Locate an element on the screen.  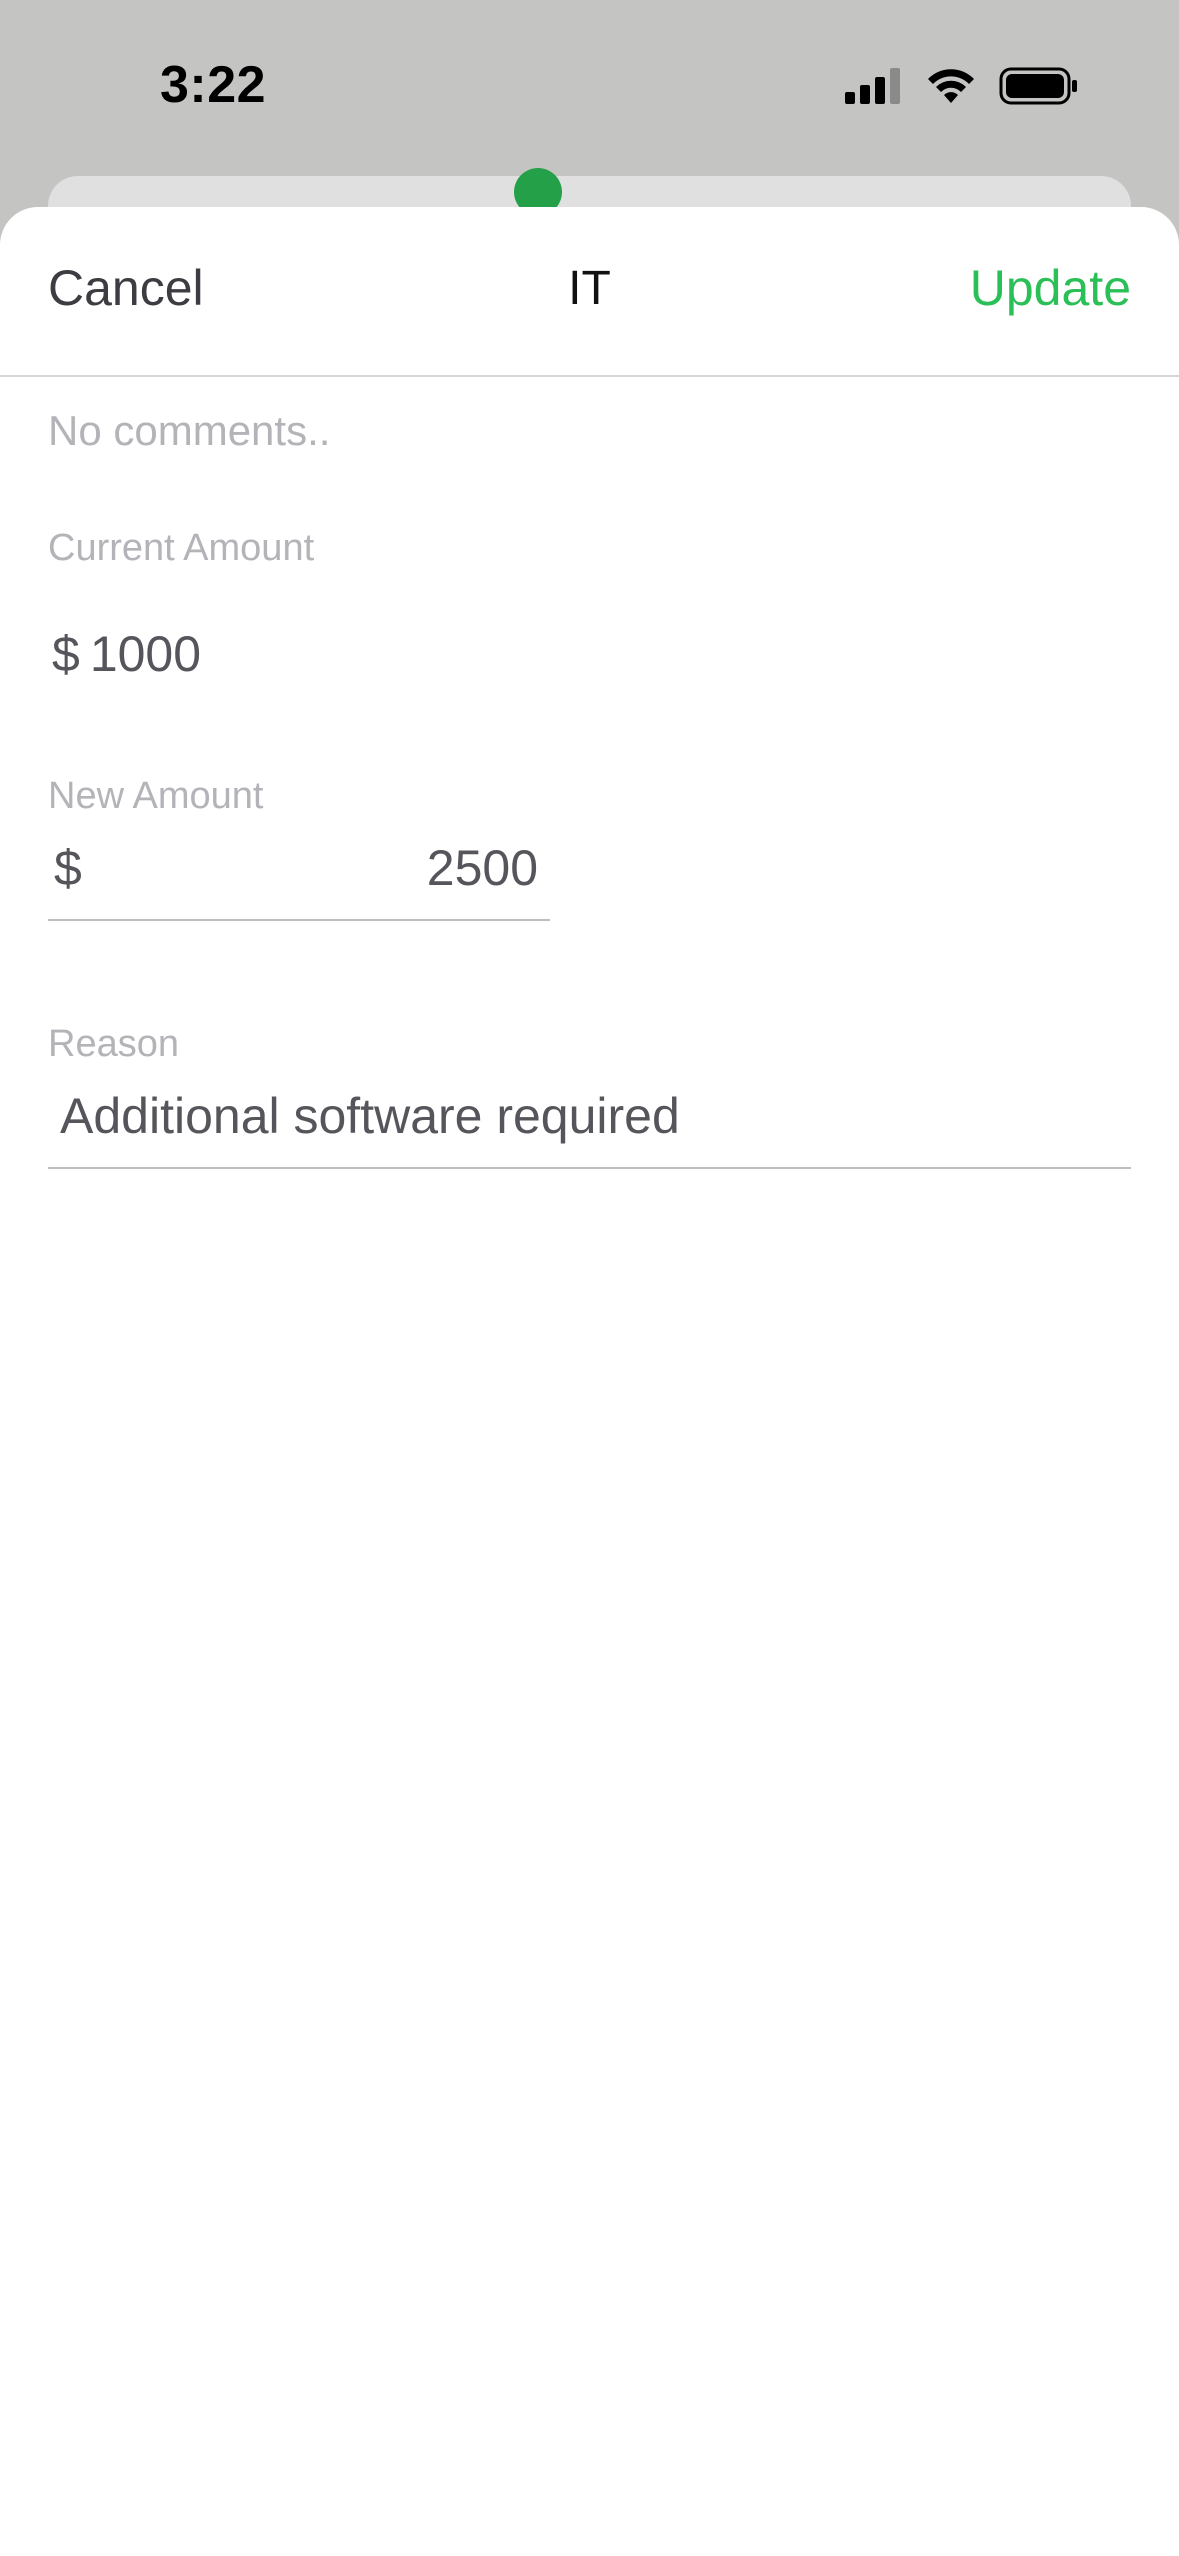
status-icons is located at coordinates (962, 88).